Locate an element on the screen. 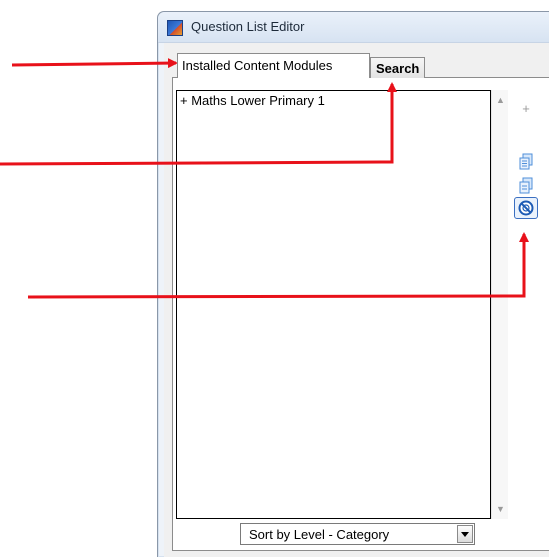  app-logo-icon is located at coordinates (175, 28).